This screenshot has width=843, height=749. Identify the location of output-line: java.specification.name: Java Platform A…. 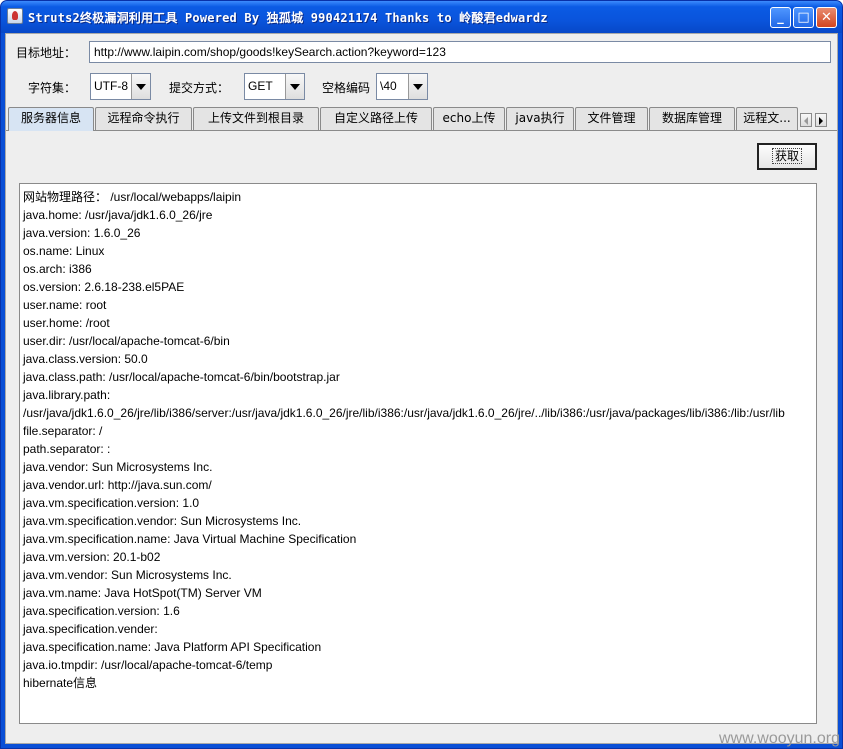
(172, 647).